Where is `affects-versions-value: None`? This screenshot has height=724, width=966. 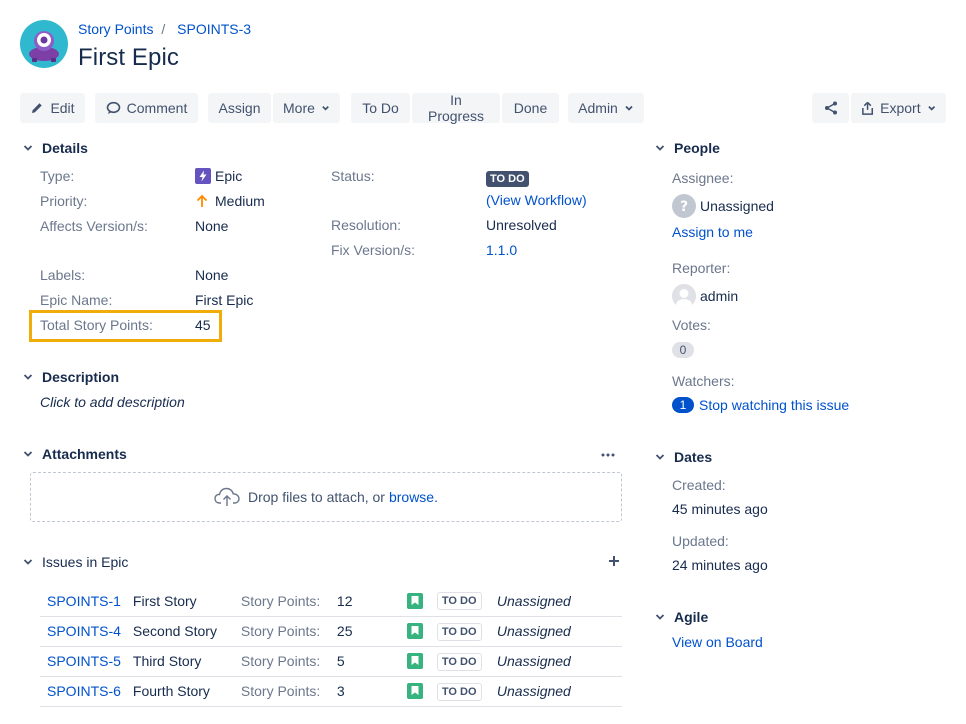
affects-versions-value: None is located at coordinates (211, 226).